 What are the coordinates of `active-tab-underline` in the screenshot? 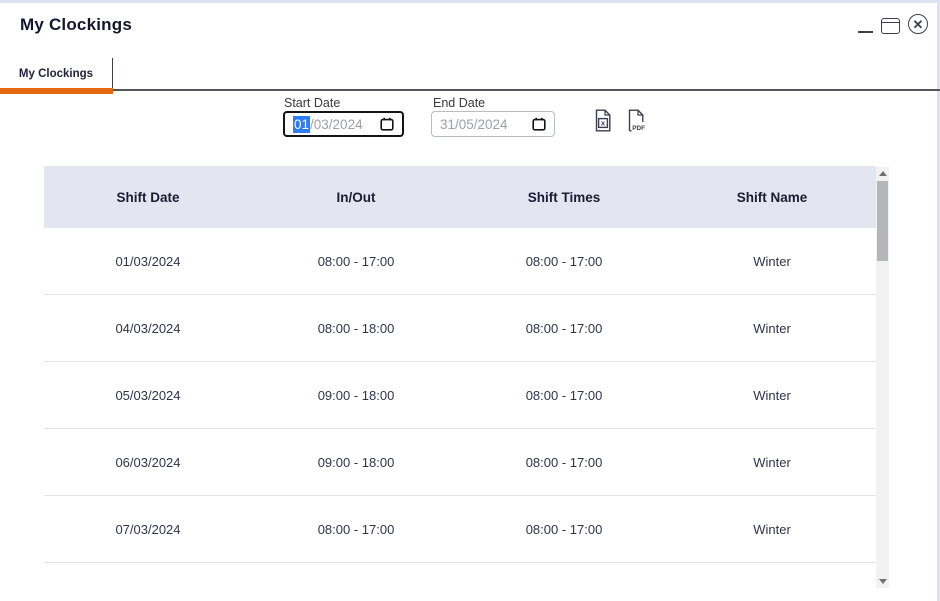 It's located at (56, 91).